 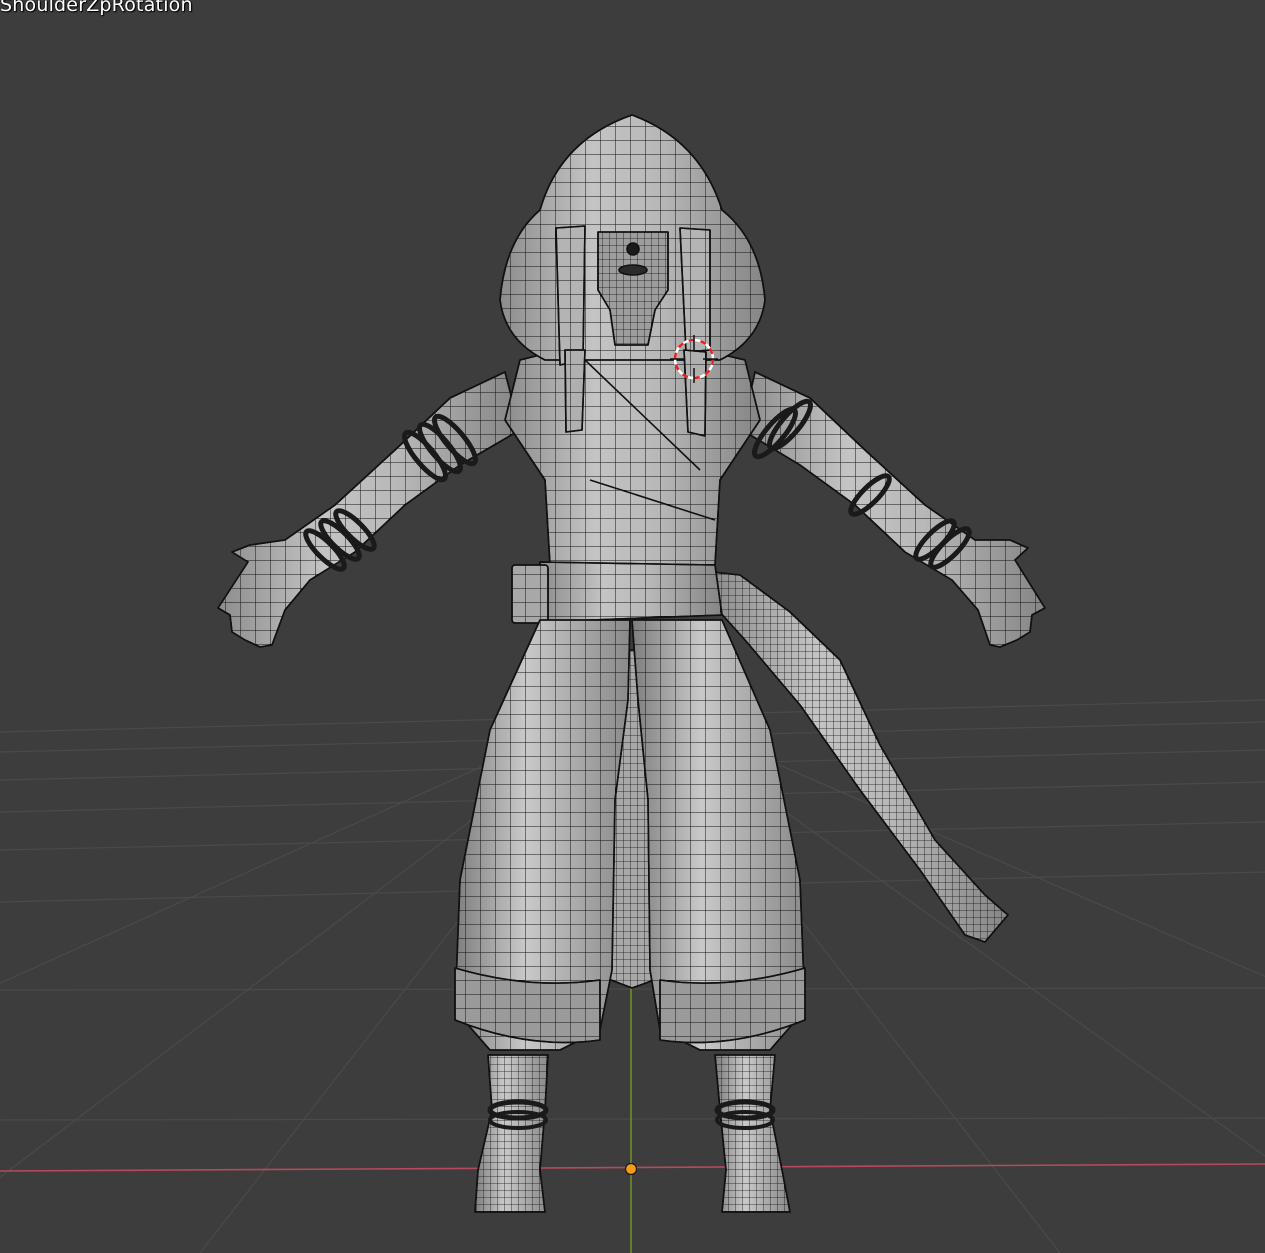 What do you see at coordinates (511, 1133) in the screenshot?
I see `right-foot` at bounding box center [511, 1133].